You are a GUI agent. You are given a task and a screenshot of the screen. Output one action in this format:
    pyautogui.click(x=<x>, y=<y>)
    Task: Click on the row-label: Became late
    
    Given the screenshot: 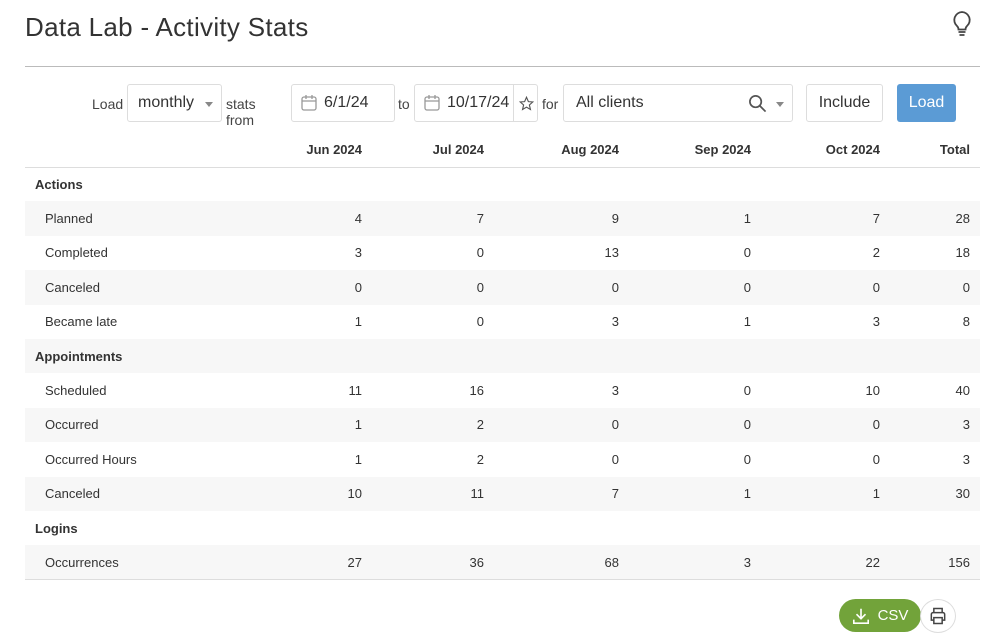 What is the action you would take?
    pyautogui.click(x=81, y=322)
    